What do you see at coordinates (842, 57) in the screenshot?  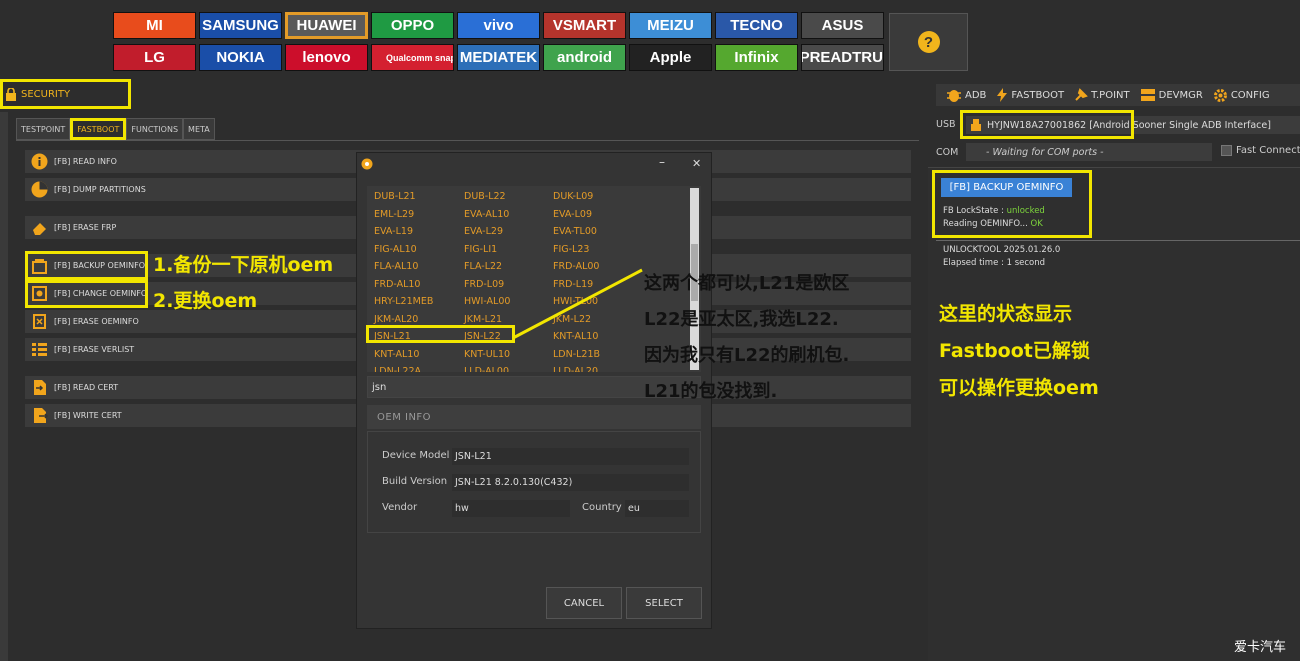 I see `brand-spreadtrum-button: SPREADTRUM` at bounding box center [842, 57].